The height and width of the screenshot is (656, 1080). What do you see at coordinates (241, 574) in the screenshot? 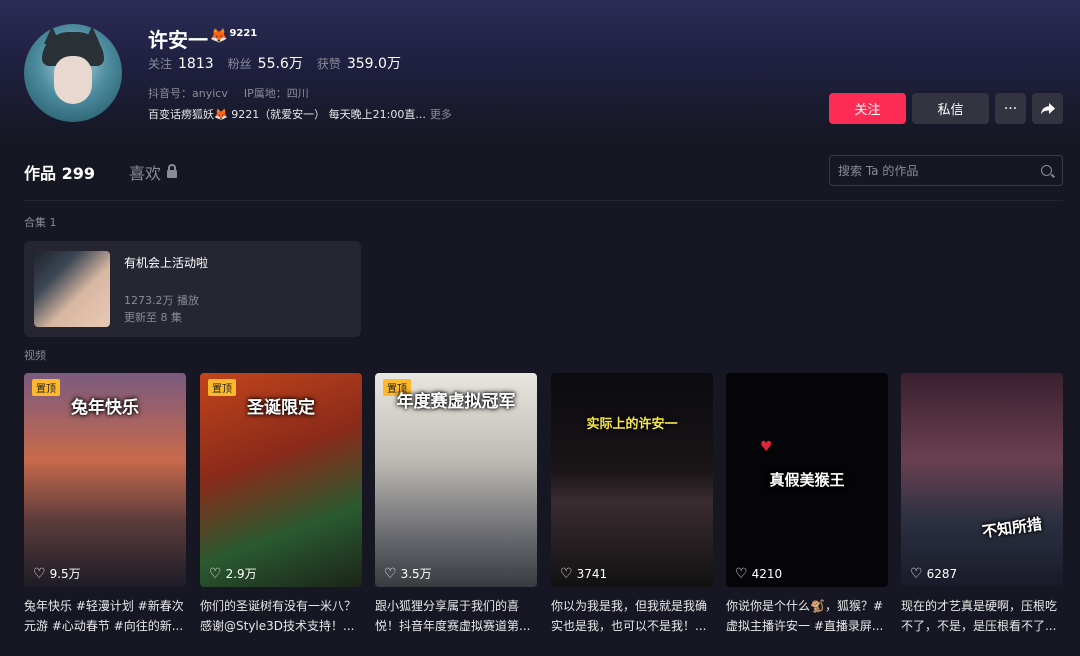
I see `video-likes-count: 2.9万` at bounding box center [241, 574].